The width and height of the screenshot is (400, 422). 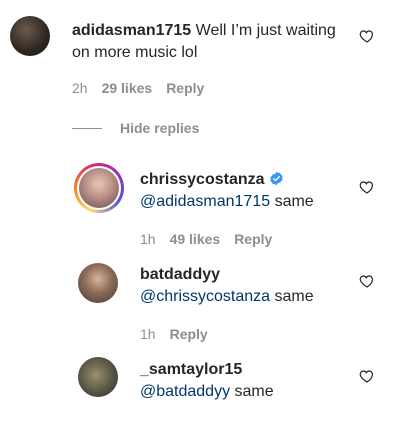 What do you see at coordinates (131, 30) in the screenshot?
I see `comment-username: adidasman1715` at bounding box center [131, 30].